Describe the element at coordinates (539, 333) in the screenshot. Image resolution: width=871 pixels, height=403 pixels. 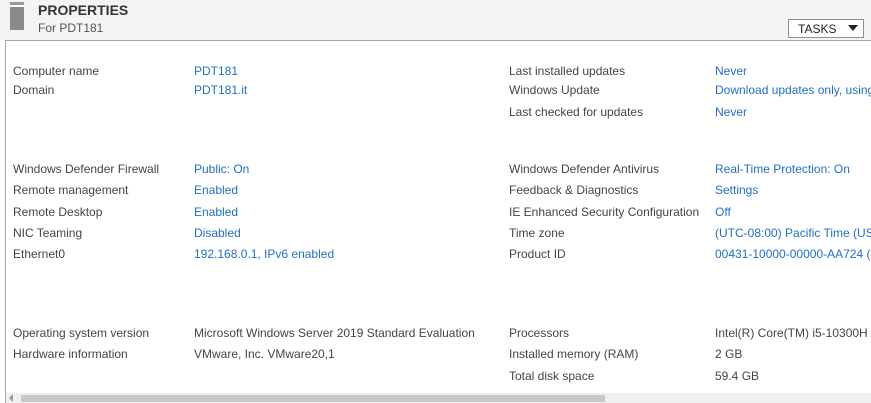
I see `processors-label: Processors` at that location.